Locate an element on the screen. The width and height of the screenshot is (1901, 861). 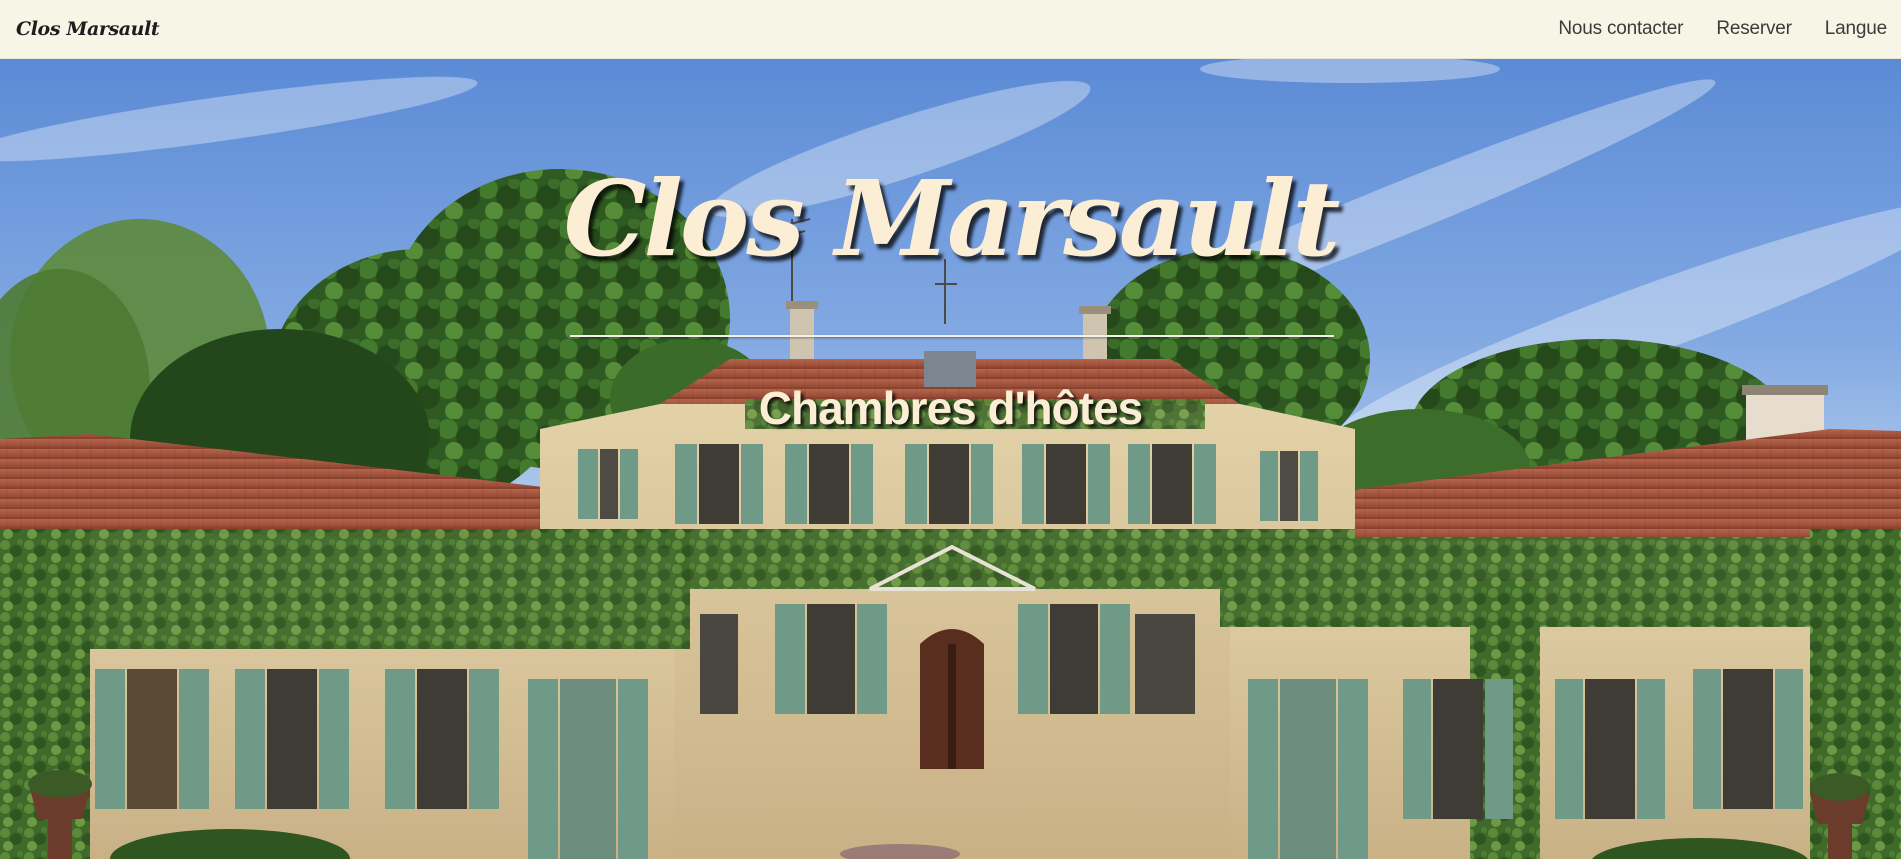
nav-links: Nous contacter Reserver Langue is located at coordinates (1722, 29).